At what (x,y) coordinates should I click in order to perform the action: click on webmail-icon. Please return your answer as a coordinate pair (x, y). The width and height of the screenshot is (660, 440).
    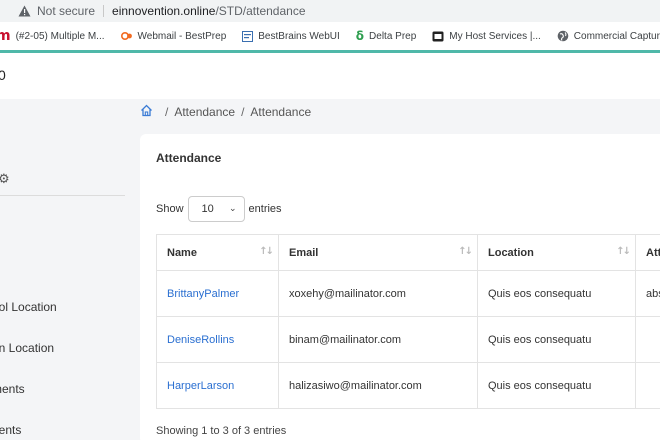
    Looking at the image, I should click on (126, 36).